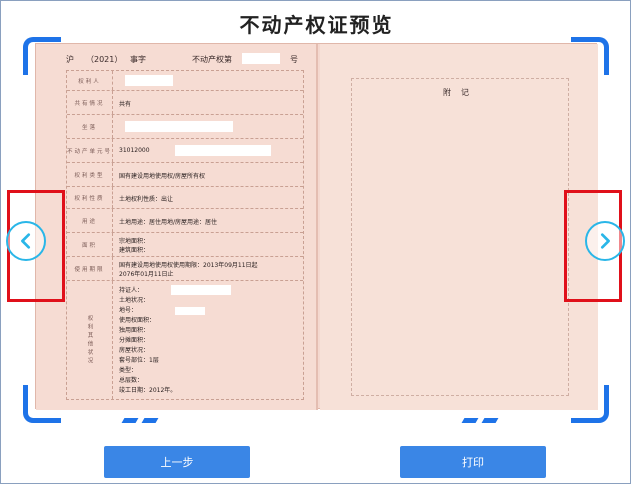 The width and height of the screenshot is (631, 484). I want to click on row-label: 权利类型, so click(90, 174).